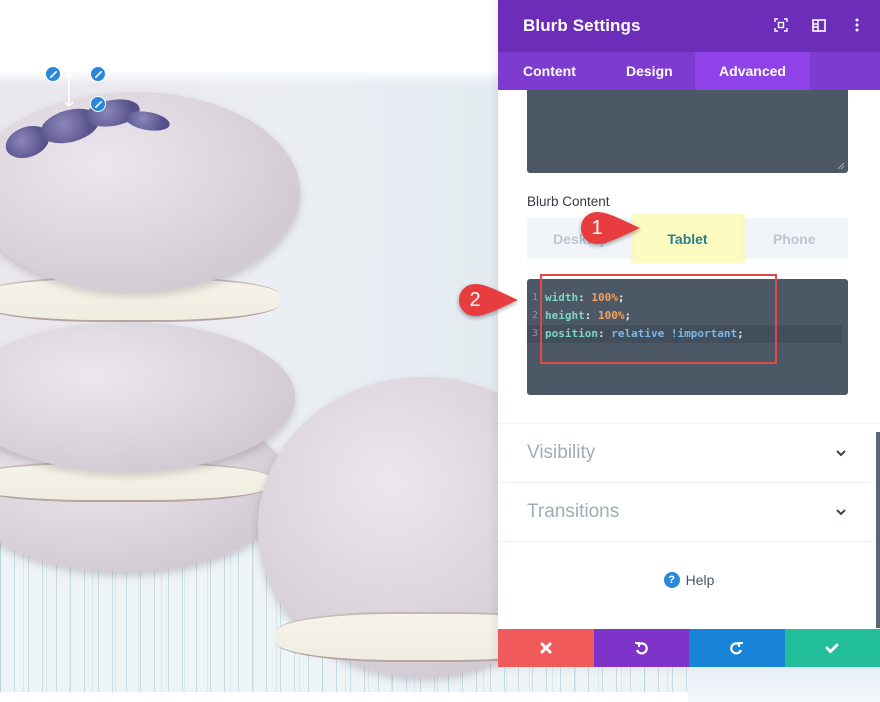 Image resolution: width=880 pixels, height=702 pixels. What do you see at coordinates (535, 315) in the screenshot?
I see `line-number: 2` at bounding box center [535, 315].